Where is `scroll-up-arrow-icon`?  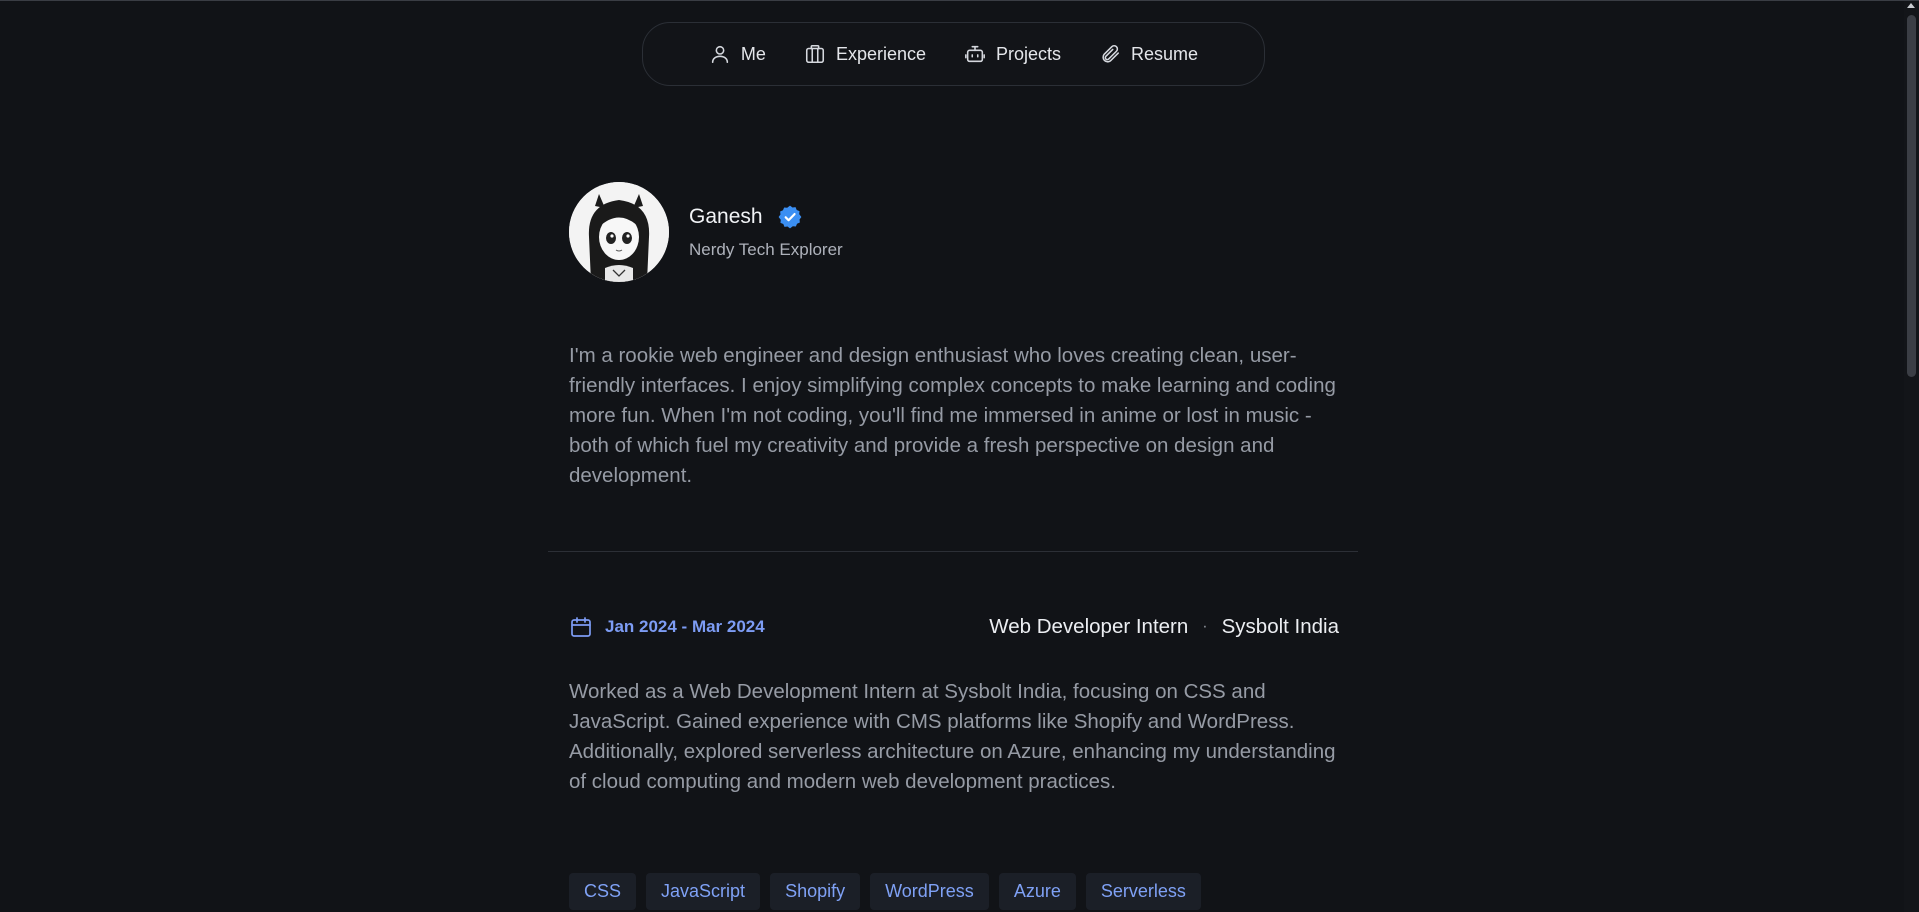
scroll-up-arrow-icon is located at coordinates (1911, 5).